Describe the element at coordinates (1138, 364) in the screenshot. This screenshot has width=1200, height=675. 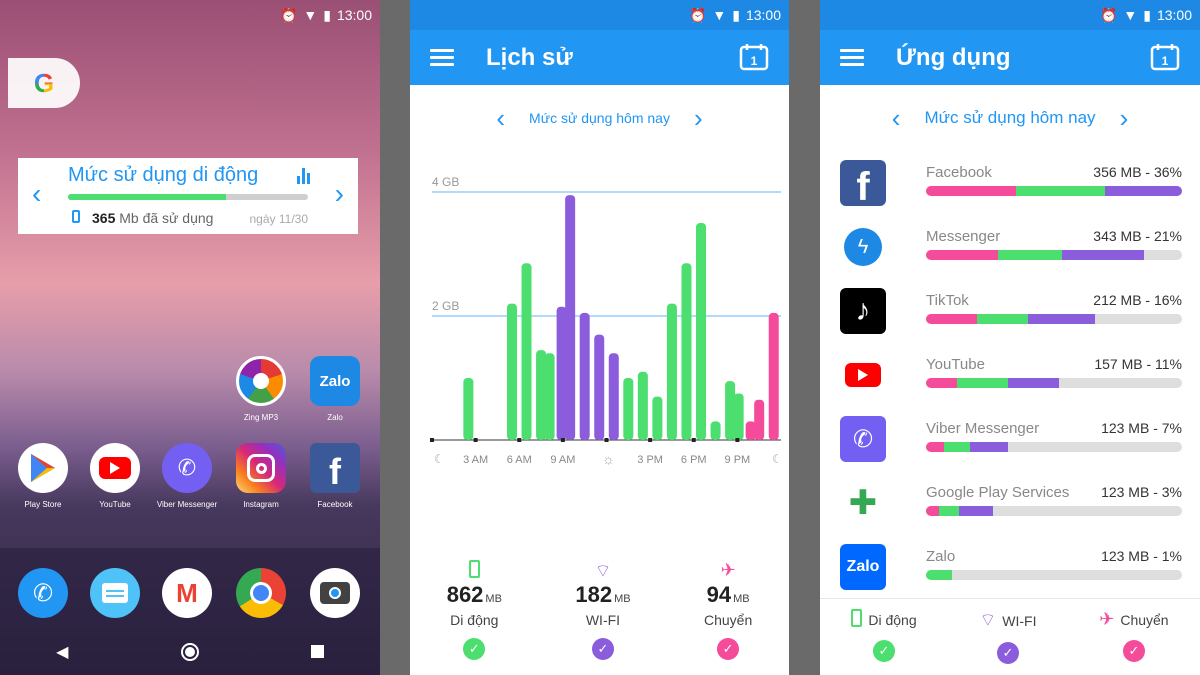
I see `app-usage: 157 MB - 11%` at that location.